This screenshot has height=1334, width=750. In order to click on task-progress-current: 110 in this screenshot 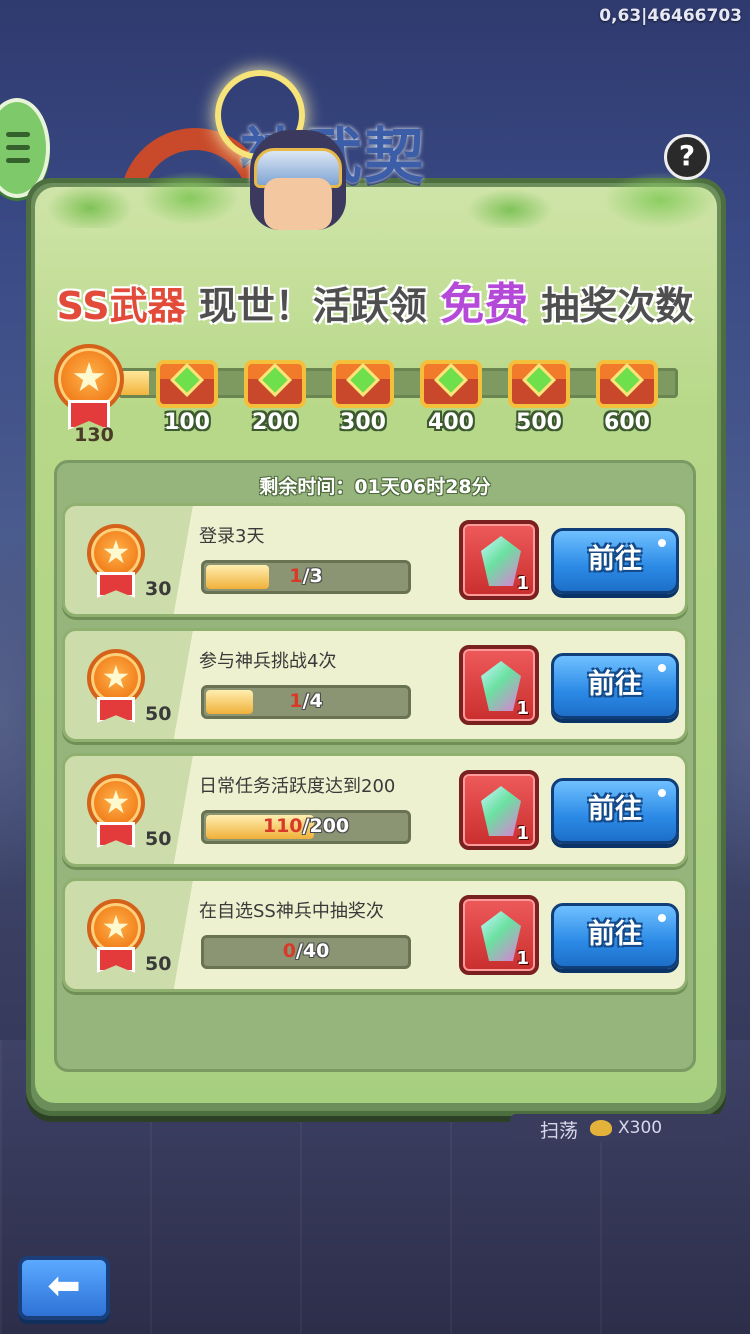, I will do `click(282, 826)`.